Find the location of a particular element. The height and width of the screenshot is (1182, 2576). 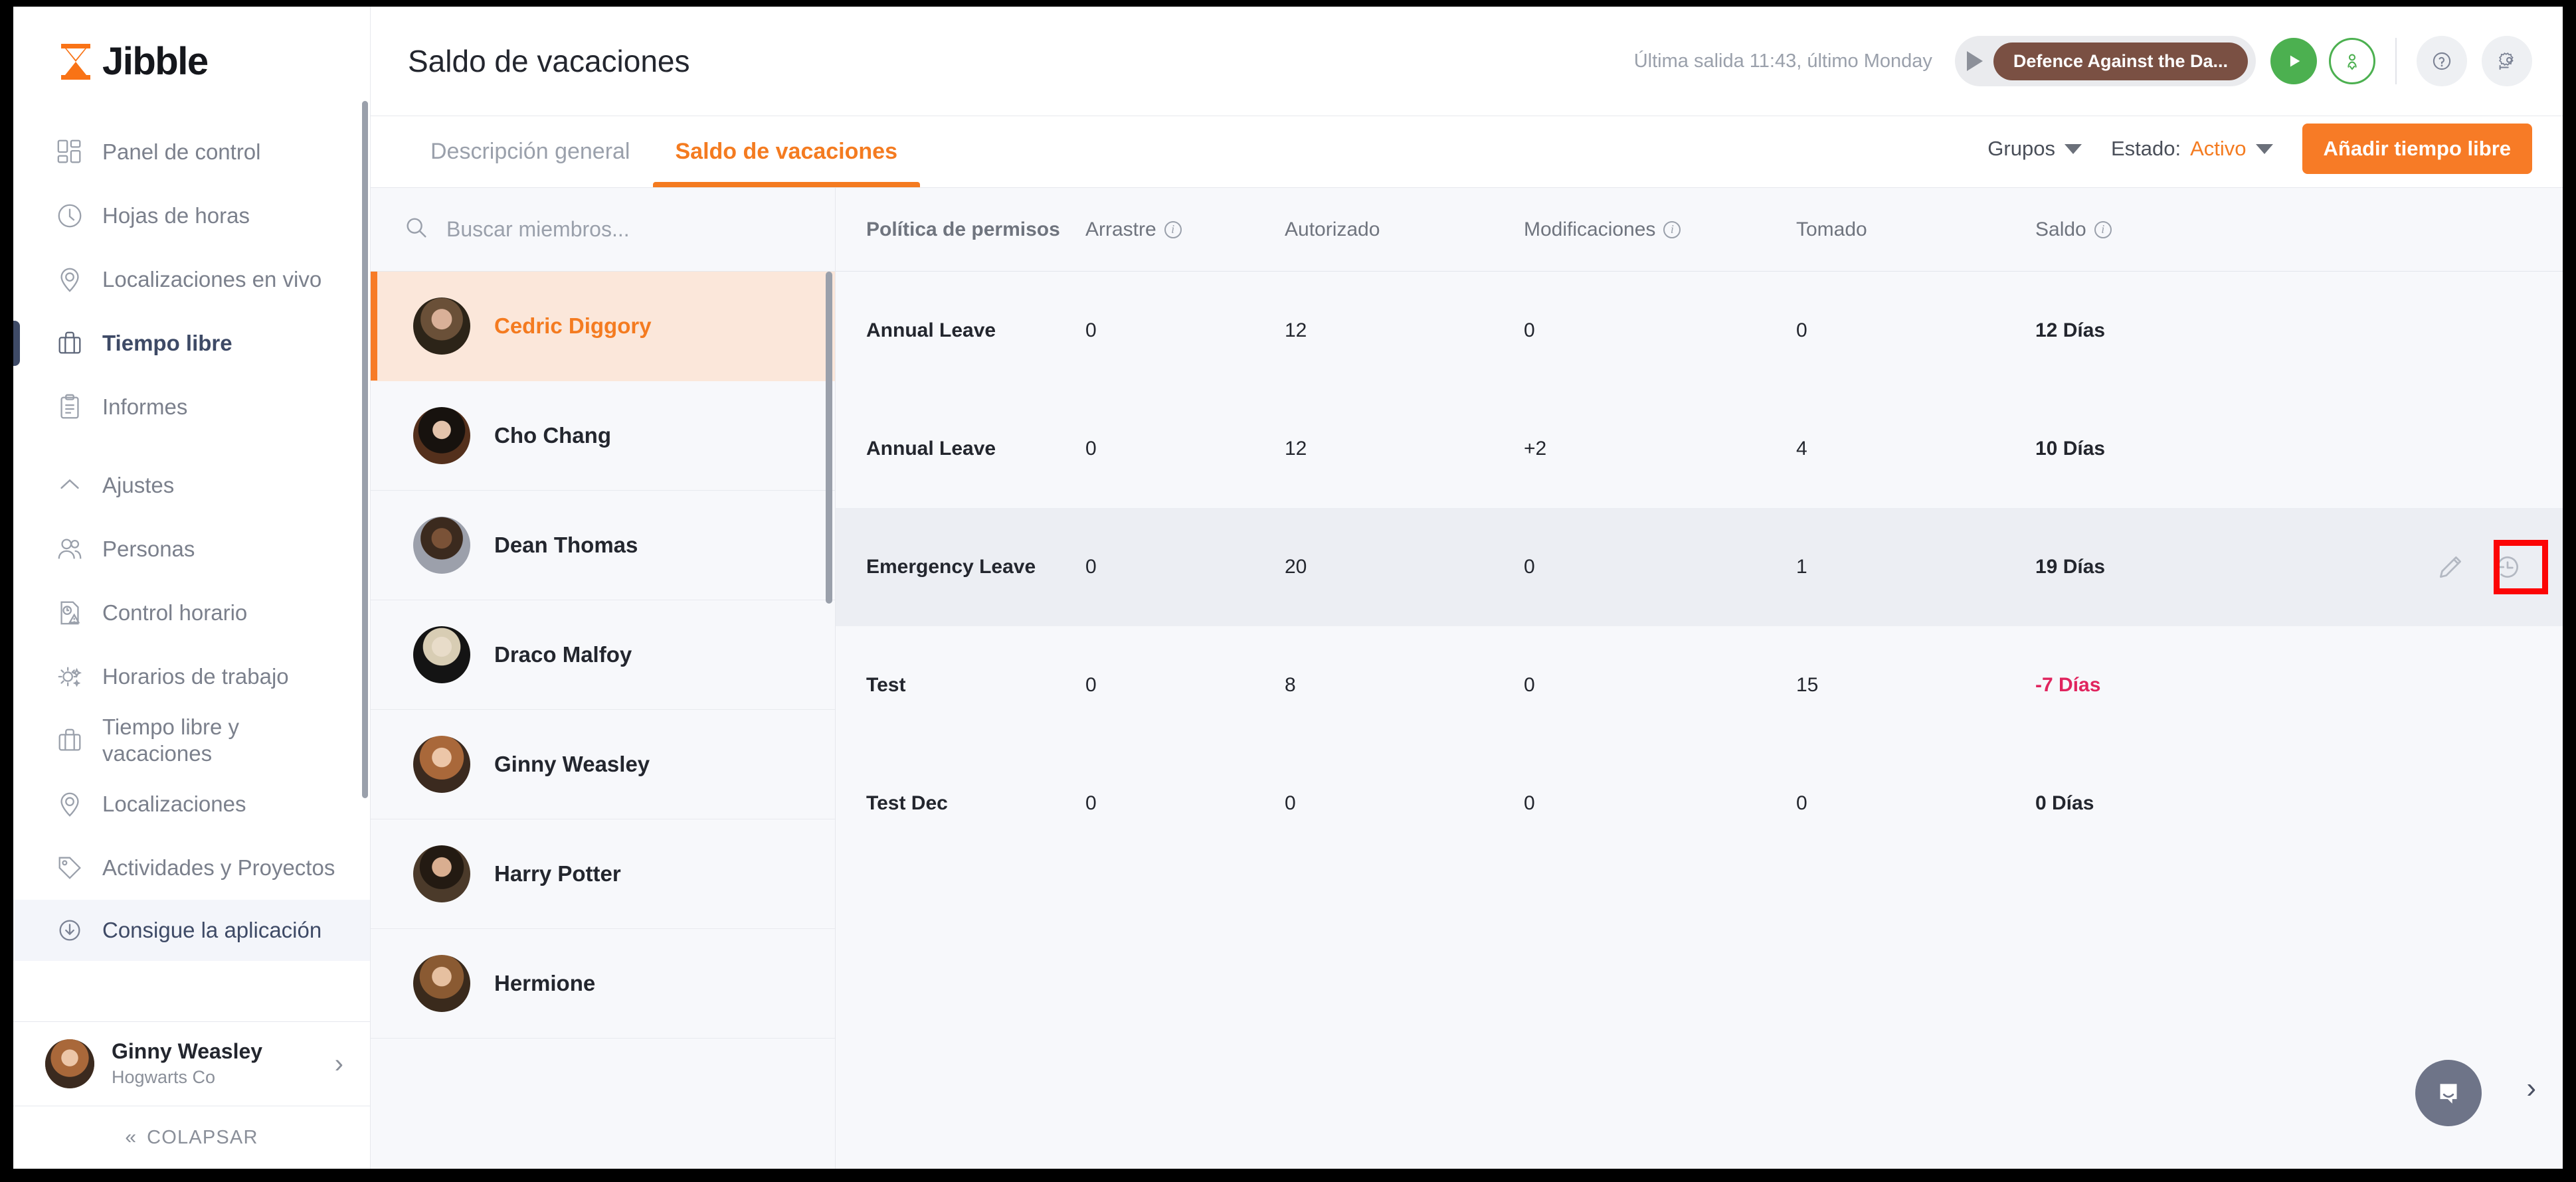

groups-filter: Grupos is located at coordinates (2034, 149).